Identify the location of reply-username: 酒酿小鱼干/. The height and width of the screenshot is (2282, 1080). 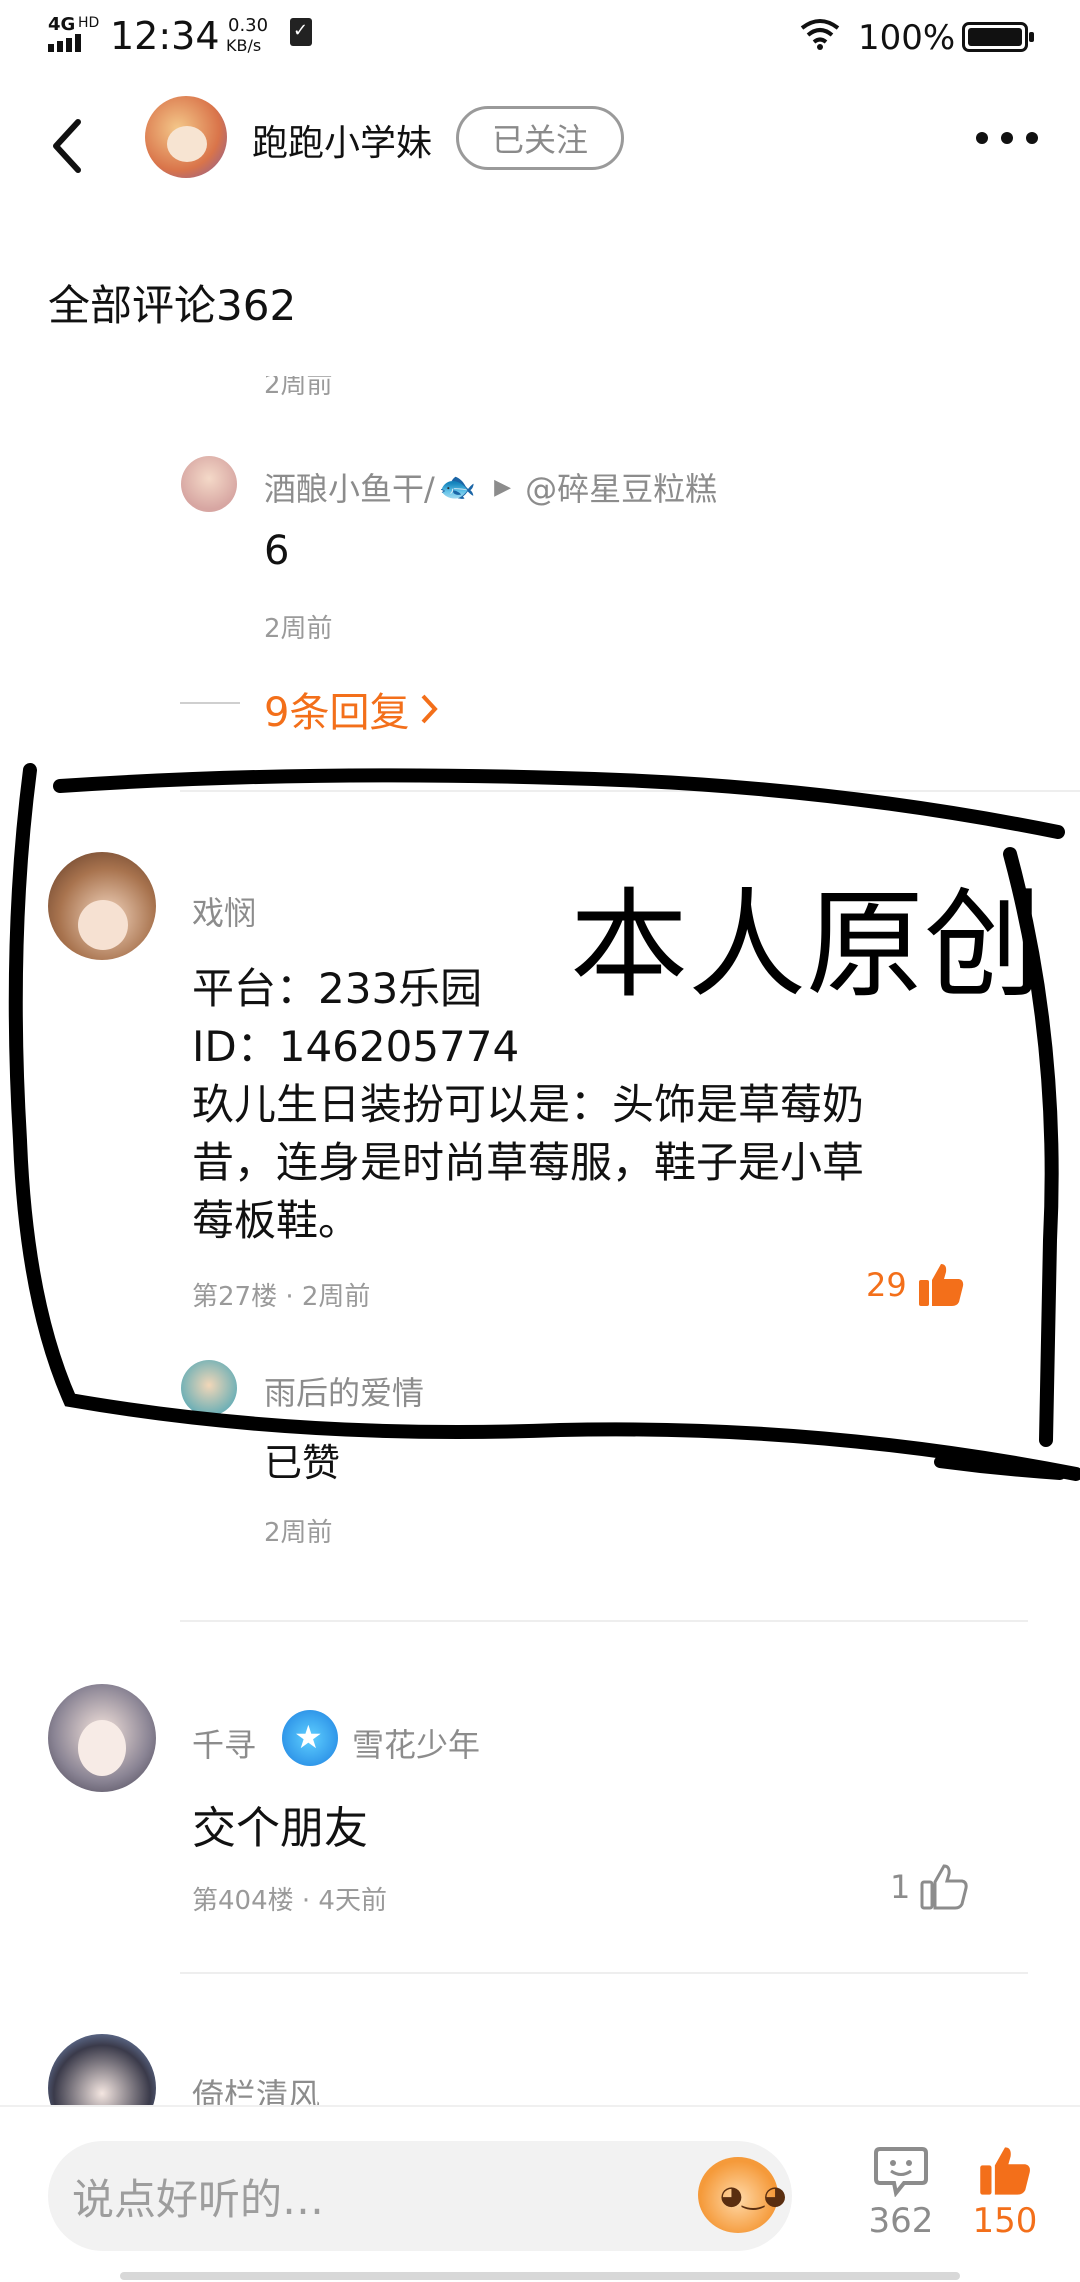
(349, 487).